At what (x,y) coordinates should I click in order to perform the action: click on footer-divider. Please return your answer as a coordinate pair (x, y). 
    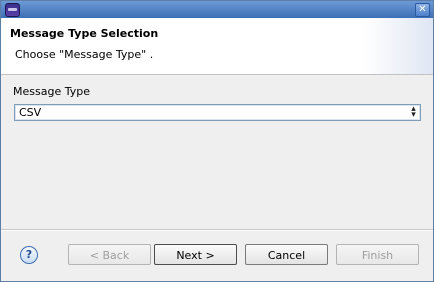
    Looking at the image, I should click on (217, 230).